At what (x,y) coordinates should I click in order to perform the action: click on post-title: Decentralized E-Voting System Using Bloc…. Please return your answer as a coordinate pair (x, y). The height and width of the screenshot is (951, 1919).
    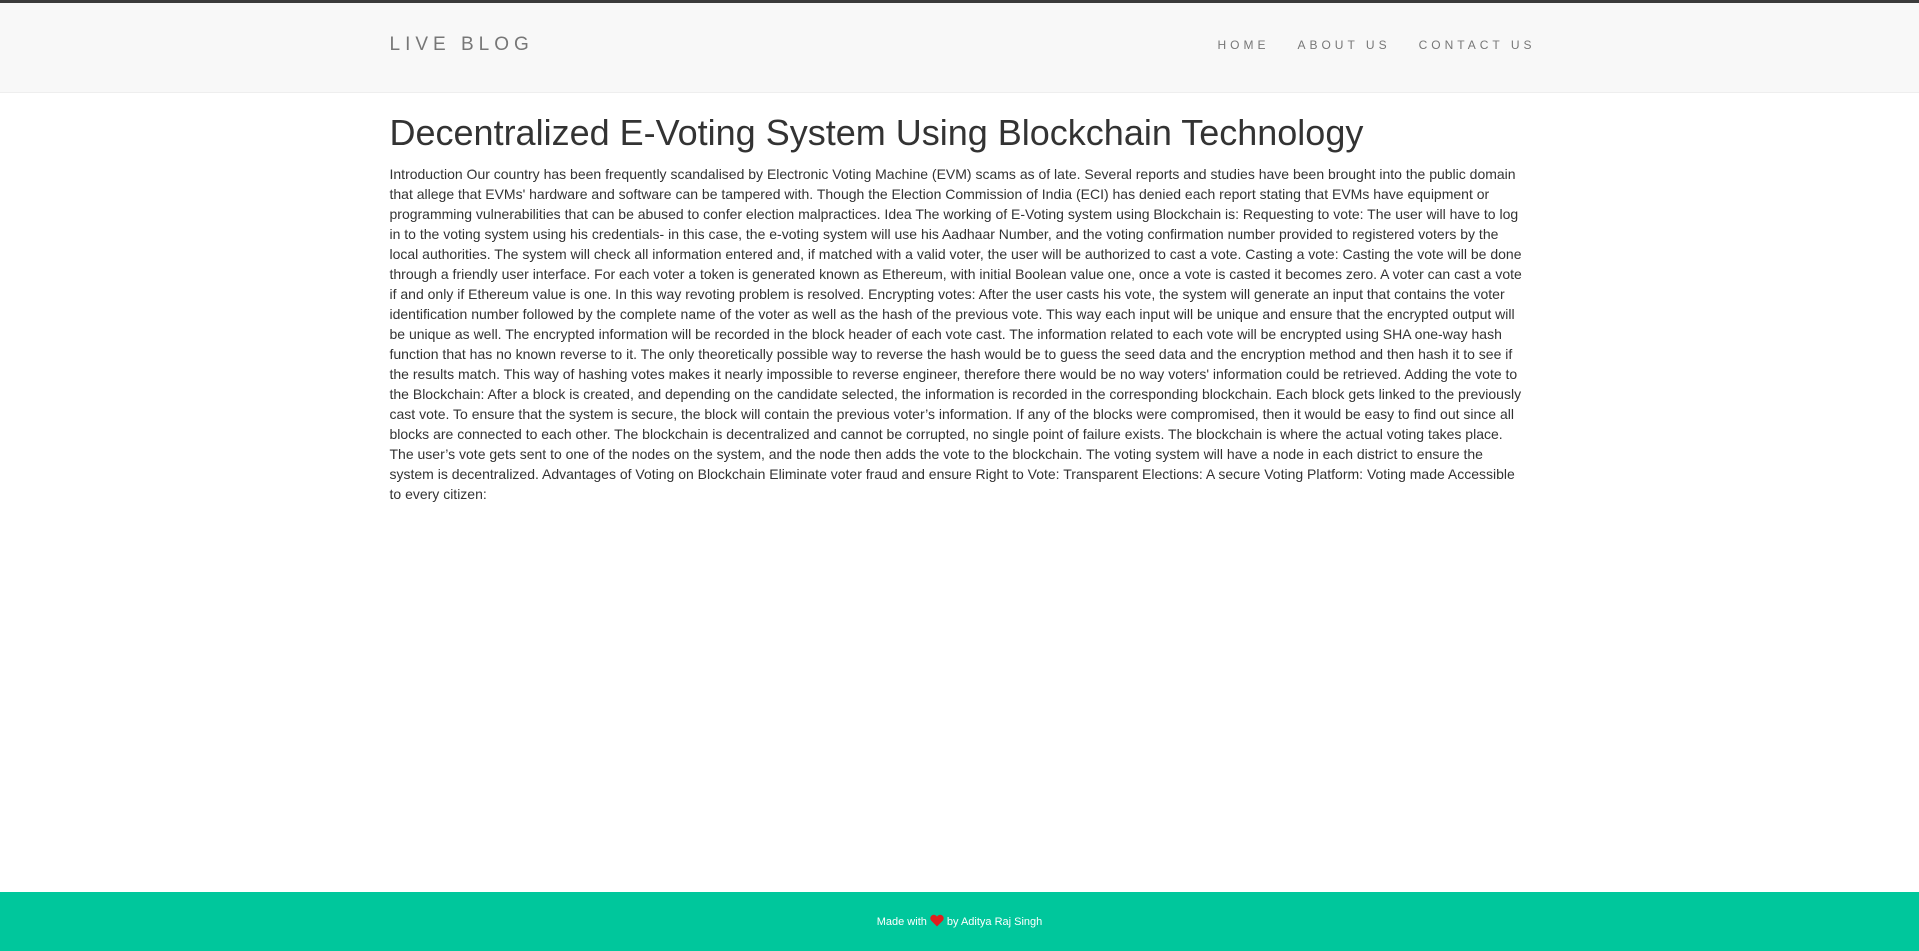
    Looking at the image, I should click on (876, 132).